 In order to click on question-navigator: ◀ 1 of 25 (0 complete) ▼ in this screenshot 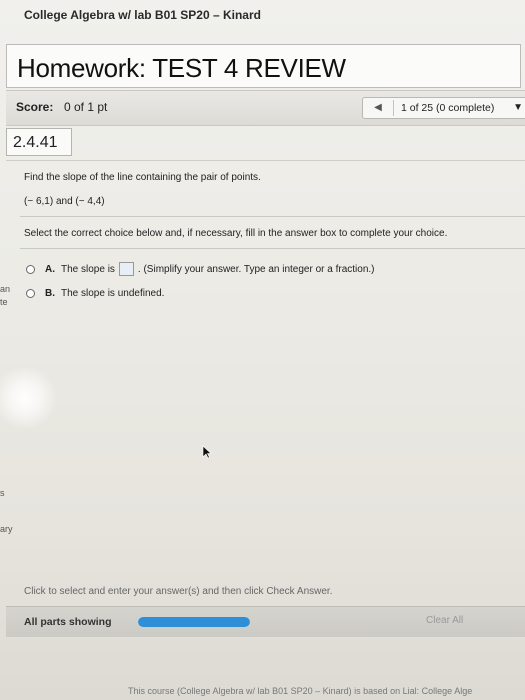, I will do `click(443, 108)`.